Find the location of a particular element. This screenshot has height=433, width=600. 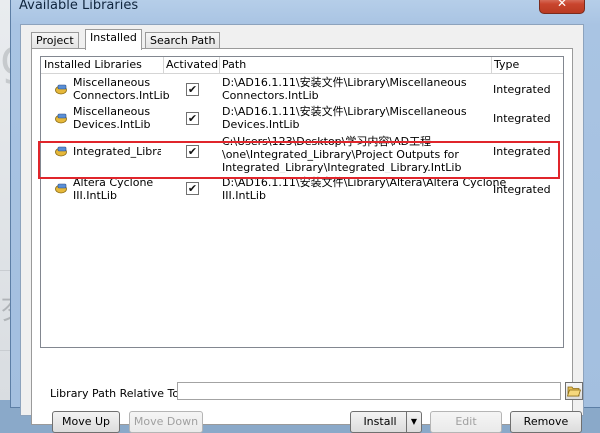

move-up-button: Move Up is located at coordinates (86, 422).